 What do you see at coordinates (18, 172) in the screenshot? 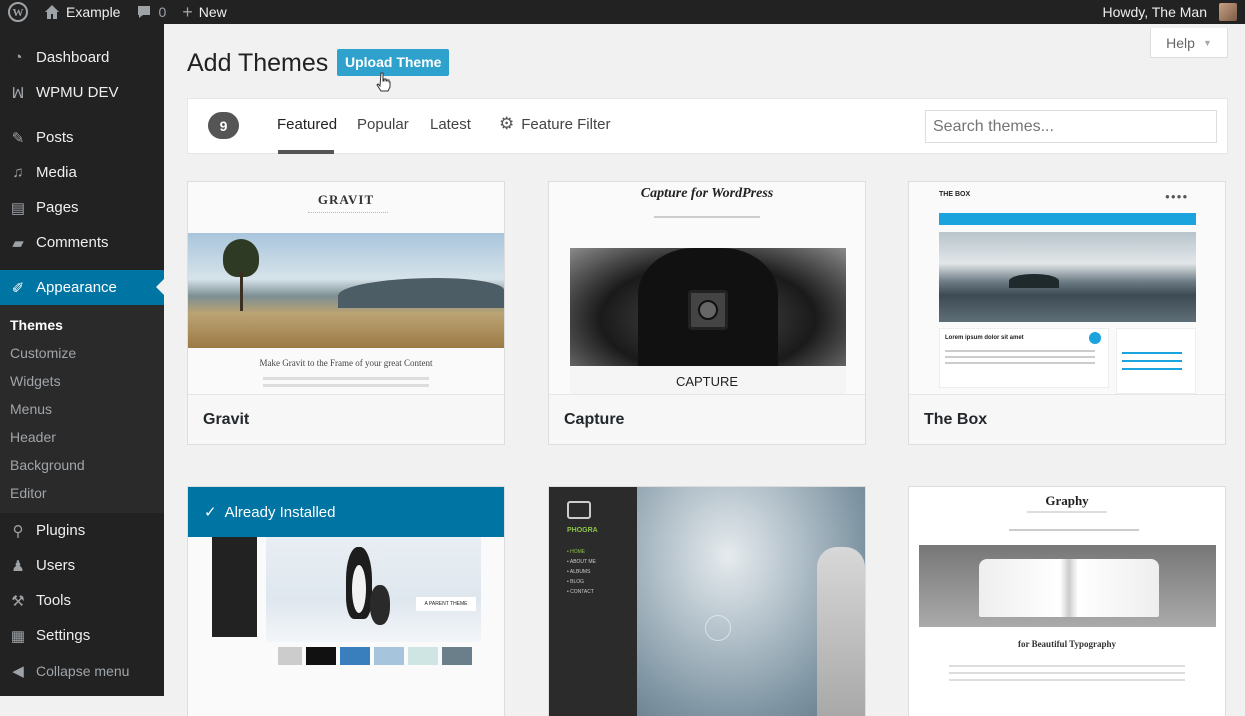
I see `media-icon: ♫` at bounding box center [18, 172].